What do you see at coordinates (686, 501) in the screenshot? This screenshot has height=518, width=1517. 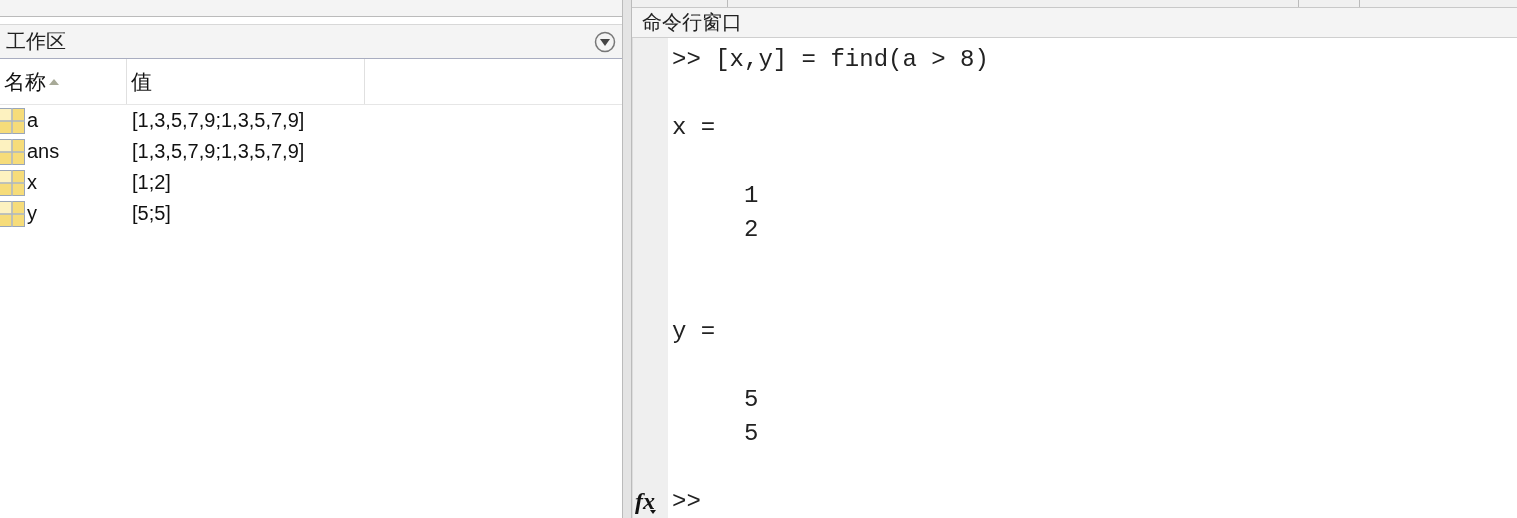 I see `command-text: >>` at bounding box center [686, 501].